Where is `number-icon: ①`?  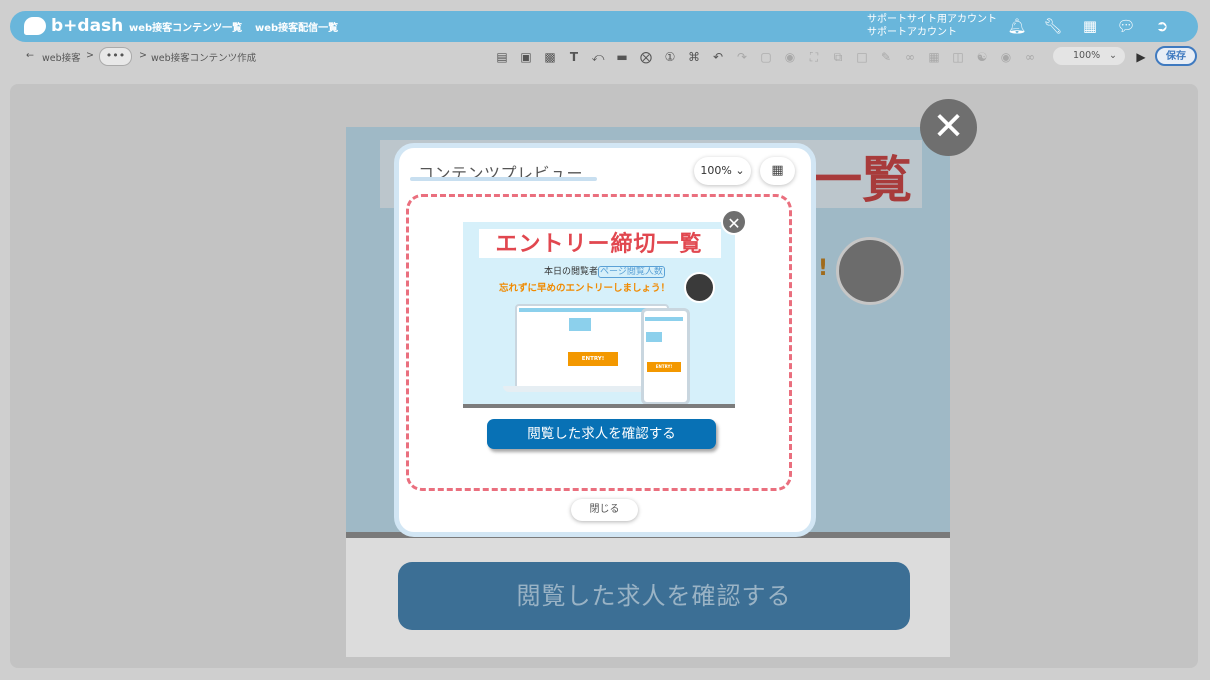
number-icon: ① is located at coordinates (670, 57).